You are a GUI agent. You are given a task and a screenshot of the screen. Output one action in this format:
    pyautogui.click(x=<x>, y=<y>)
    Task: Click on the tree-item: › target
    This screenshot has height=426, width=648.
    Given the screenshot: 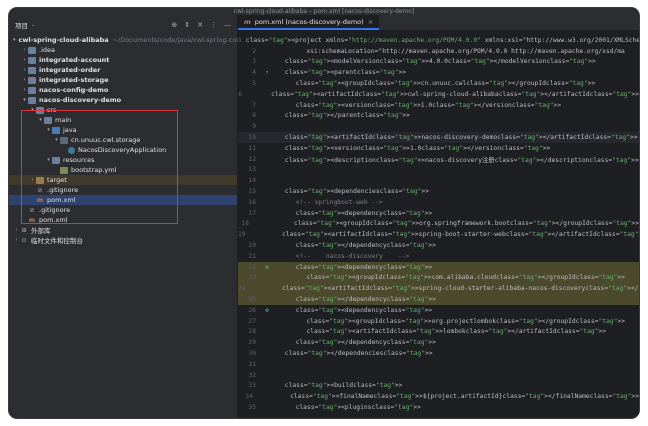 What is the action you would take?
    pyautogui.click(x=123, y=180)
    